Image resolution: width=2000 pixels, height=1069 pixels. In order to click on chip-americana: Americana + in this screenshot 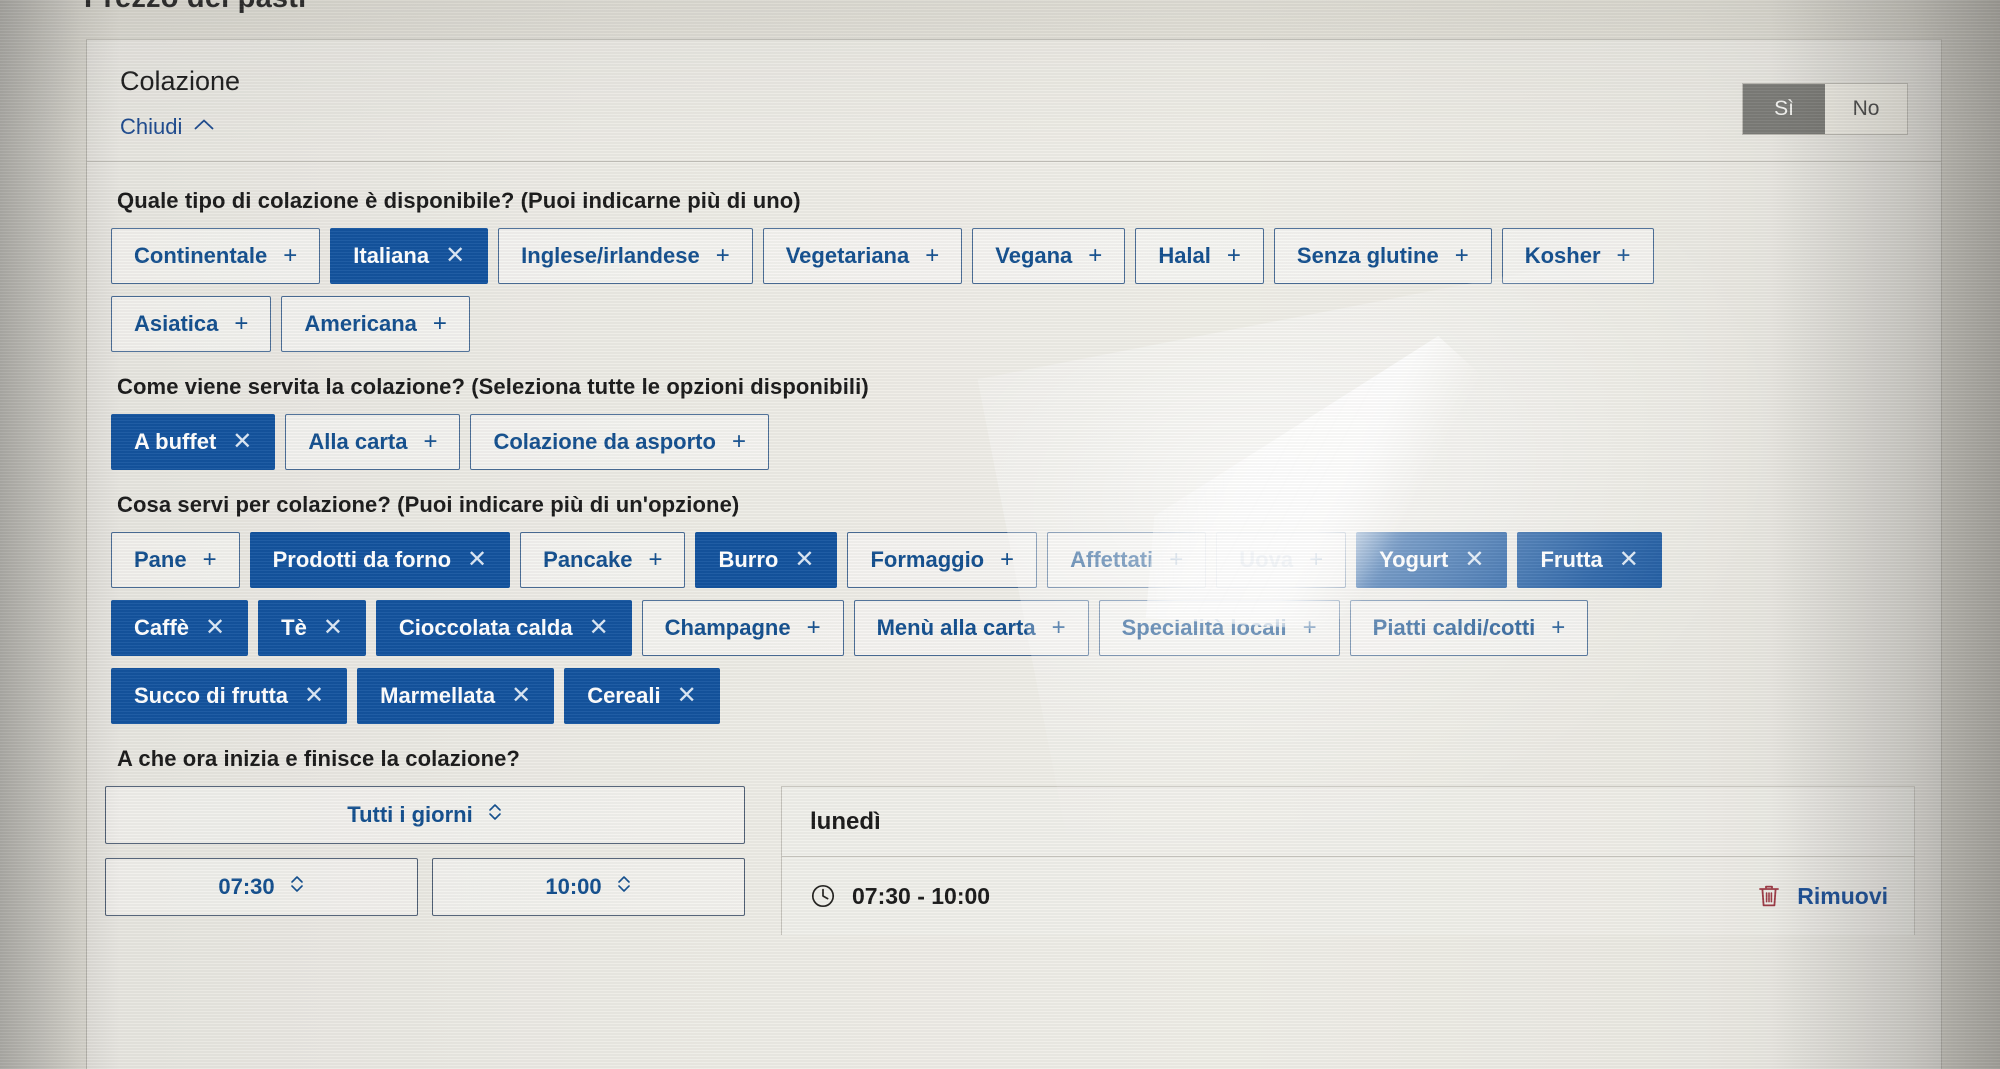, I will do `click(375, 324)`.